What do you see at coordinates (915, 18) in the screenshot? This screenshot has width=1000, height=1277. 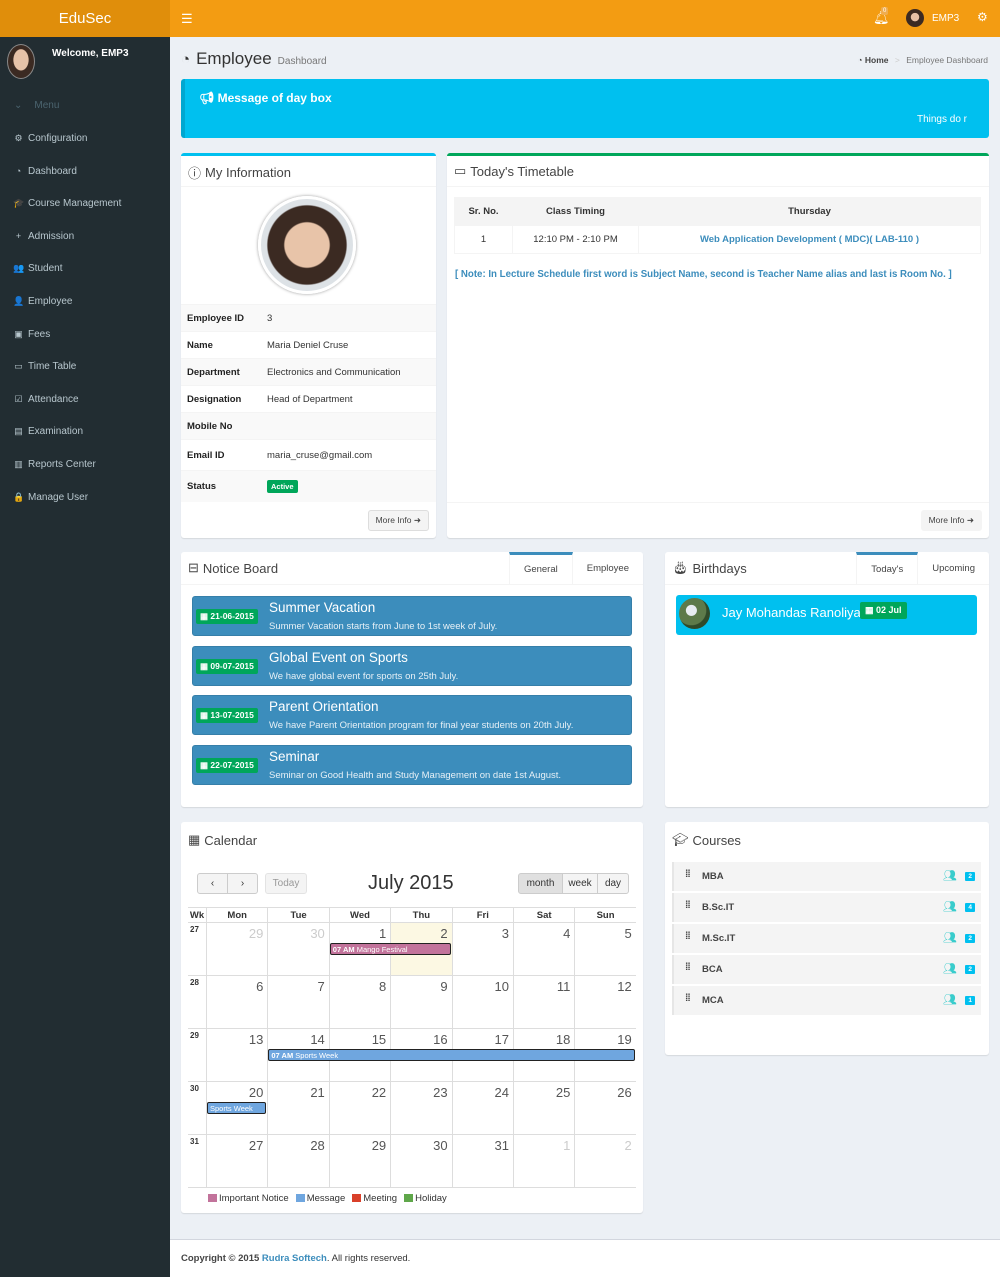 I see `user-avatar` at bounding box center [915, 18].